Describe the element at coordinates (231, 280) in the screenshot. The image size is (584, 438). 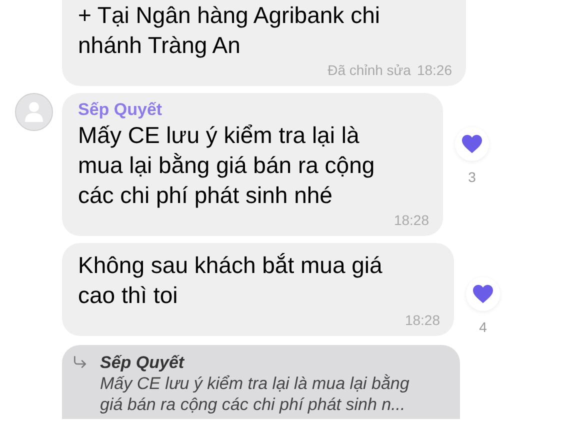
I see `message-text: Không sau khách bắt mua giá cao thì toi` at that location.